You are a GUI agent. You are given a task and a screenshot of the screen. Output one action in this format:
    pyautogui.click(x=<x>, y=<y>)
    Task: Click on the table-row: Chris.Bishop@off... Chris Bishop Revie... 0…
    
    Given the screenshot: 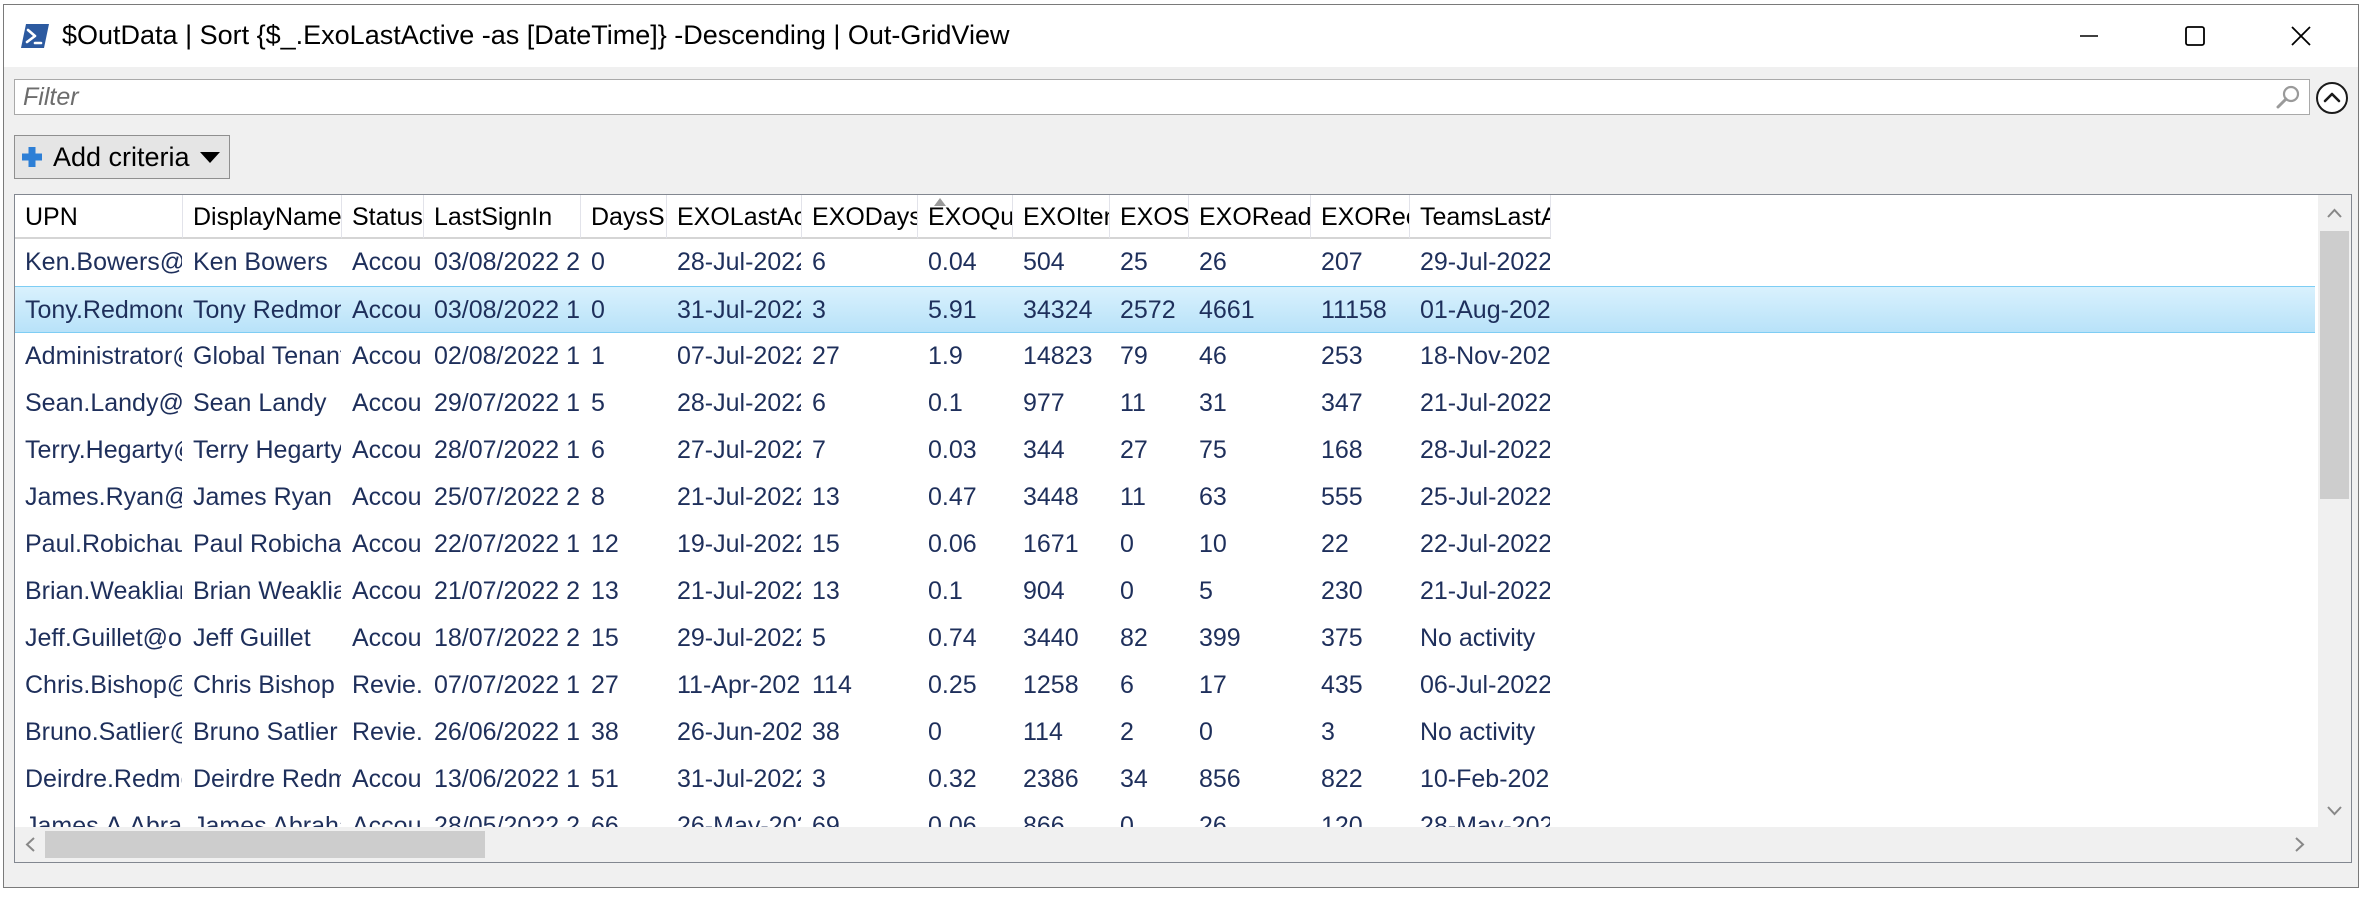 What is the action you would take?
    pyautogui.click(x=1165, y=685)
    